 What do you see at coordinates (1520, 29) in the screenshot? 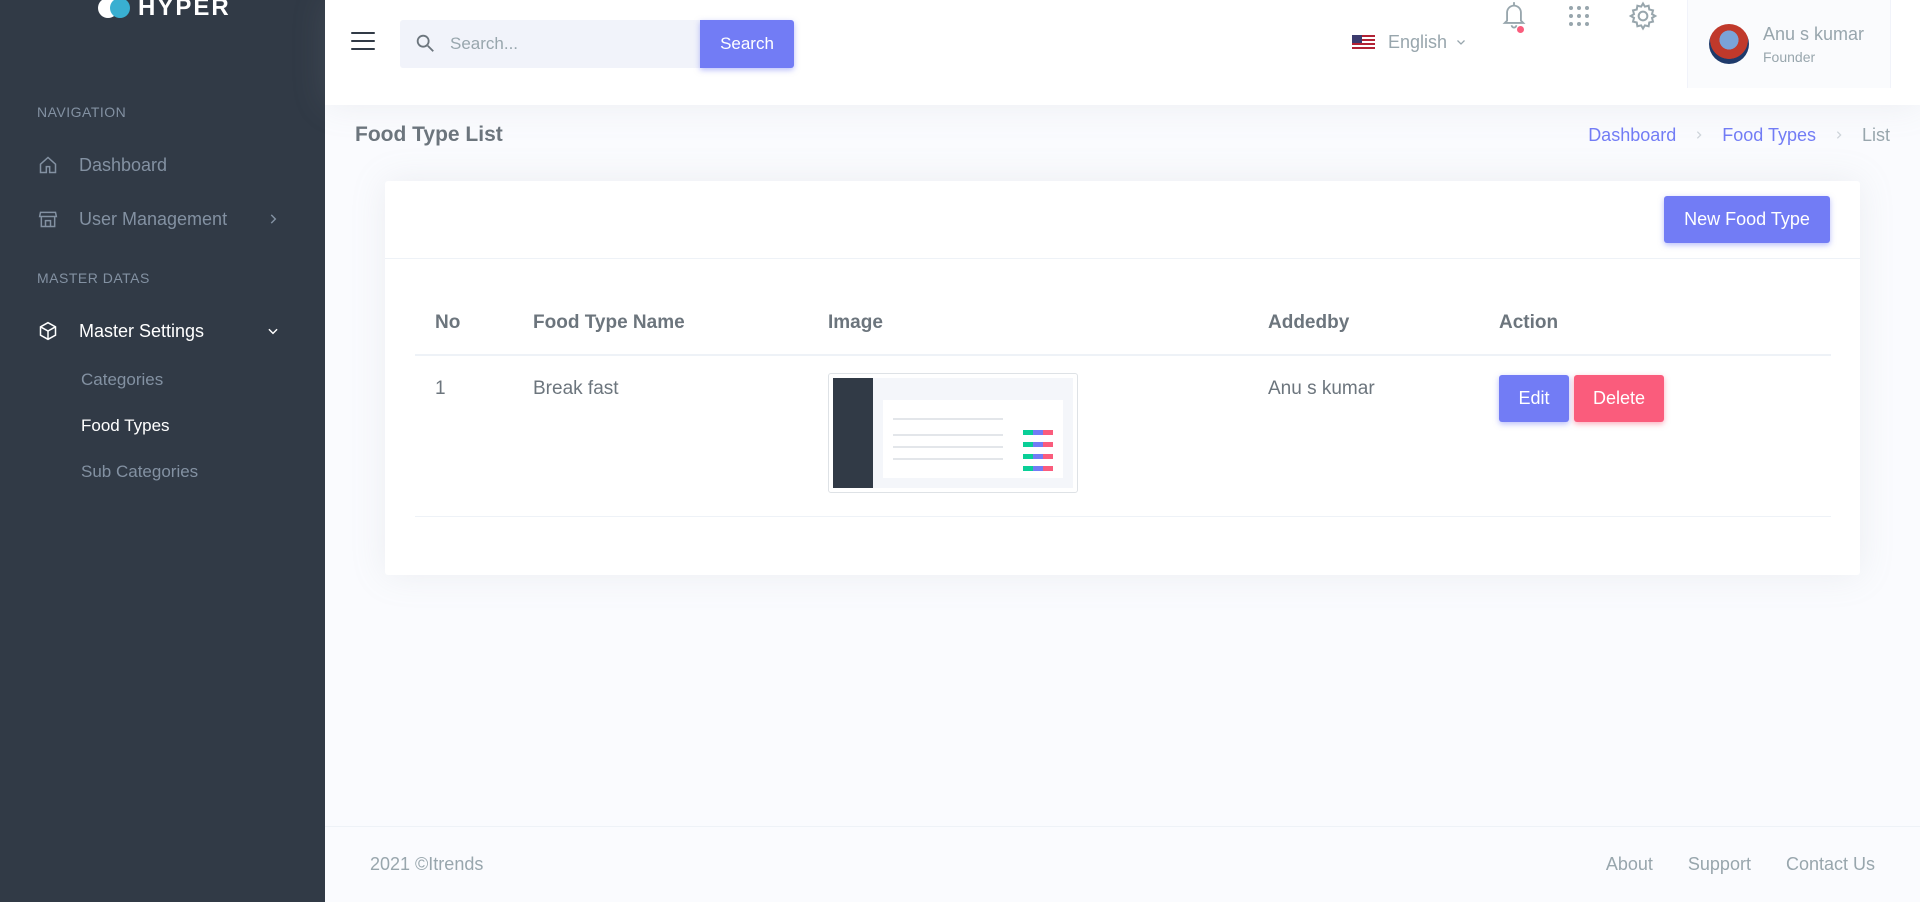
I see `notification-dot` at bounding box center [1520, 29].